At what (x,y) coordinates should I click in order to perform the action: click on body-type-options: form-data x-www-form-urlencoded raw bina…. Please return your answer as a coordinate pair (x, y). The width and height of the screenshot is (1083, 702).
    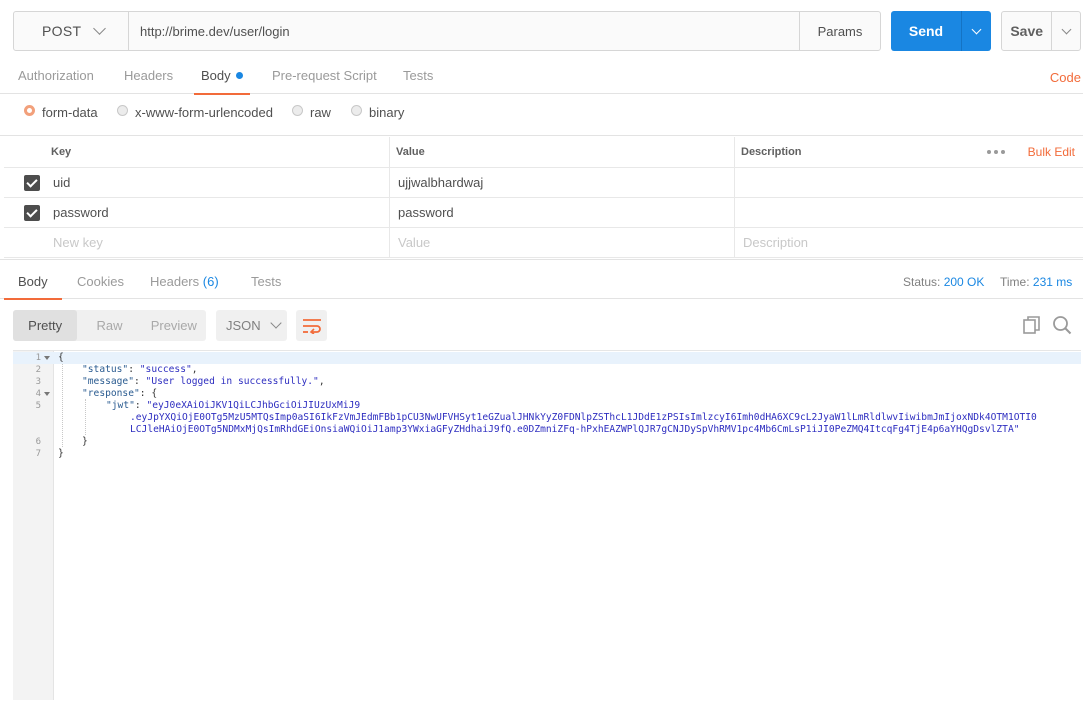
    Looking at the image, I should click on (541, 115).